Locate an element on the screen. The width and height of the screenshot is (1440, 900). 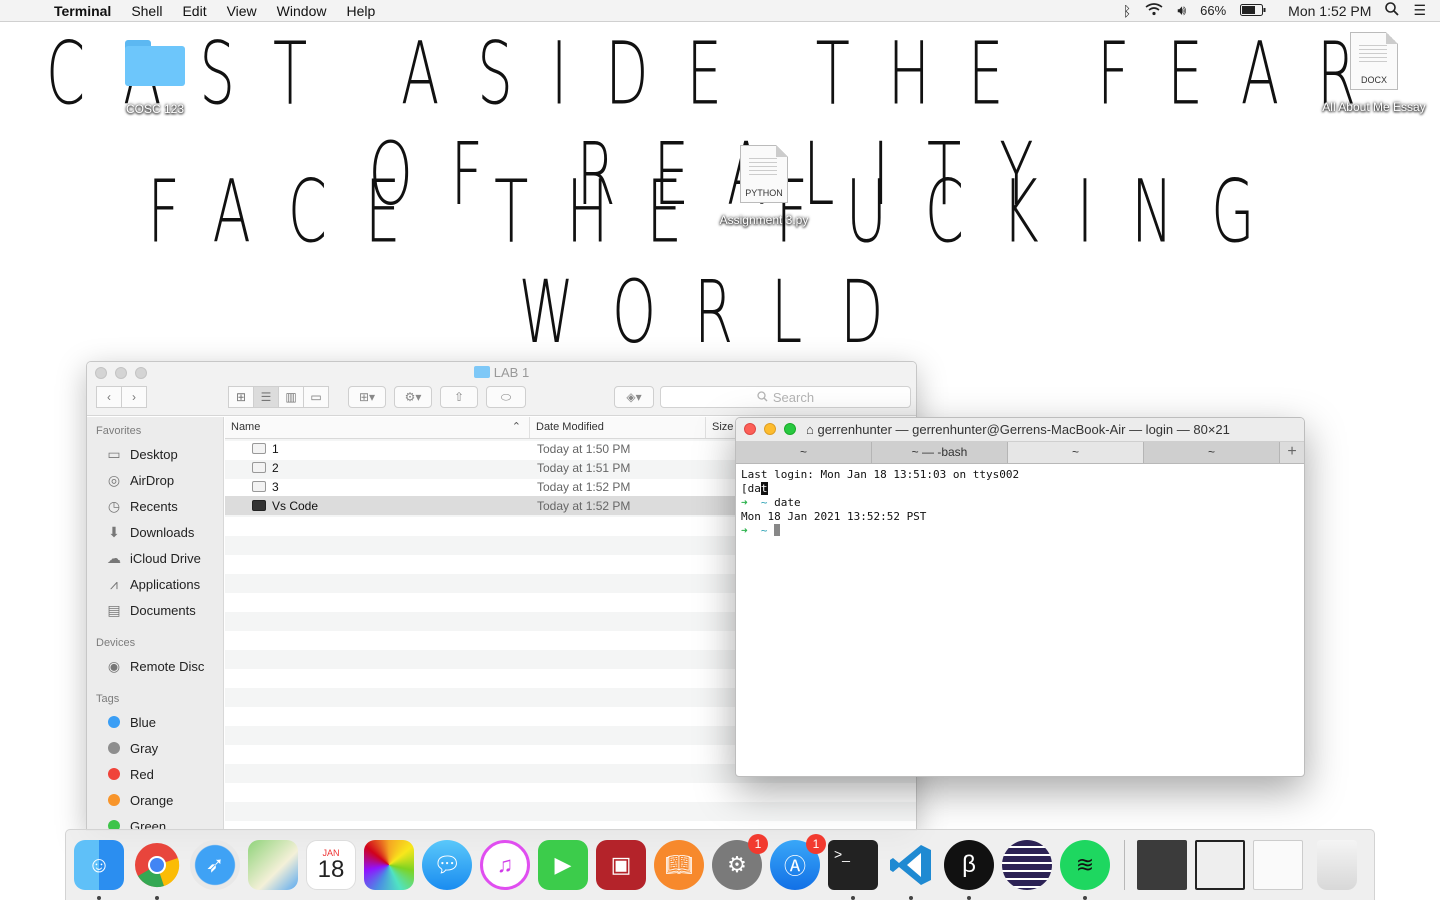
sidebar-item-applications: ⩘ Applications is located at coordinates (155, 584).